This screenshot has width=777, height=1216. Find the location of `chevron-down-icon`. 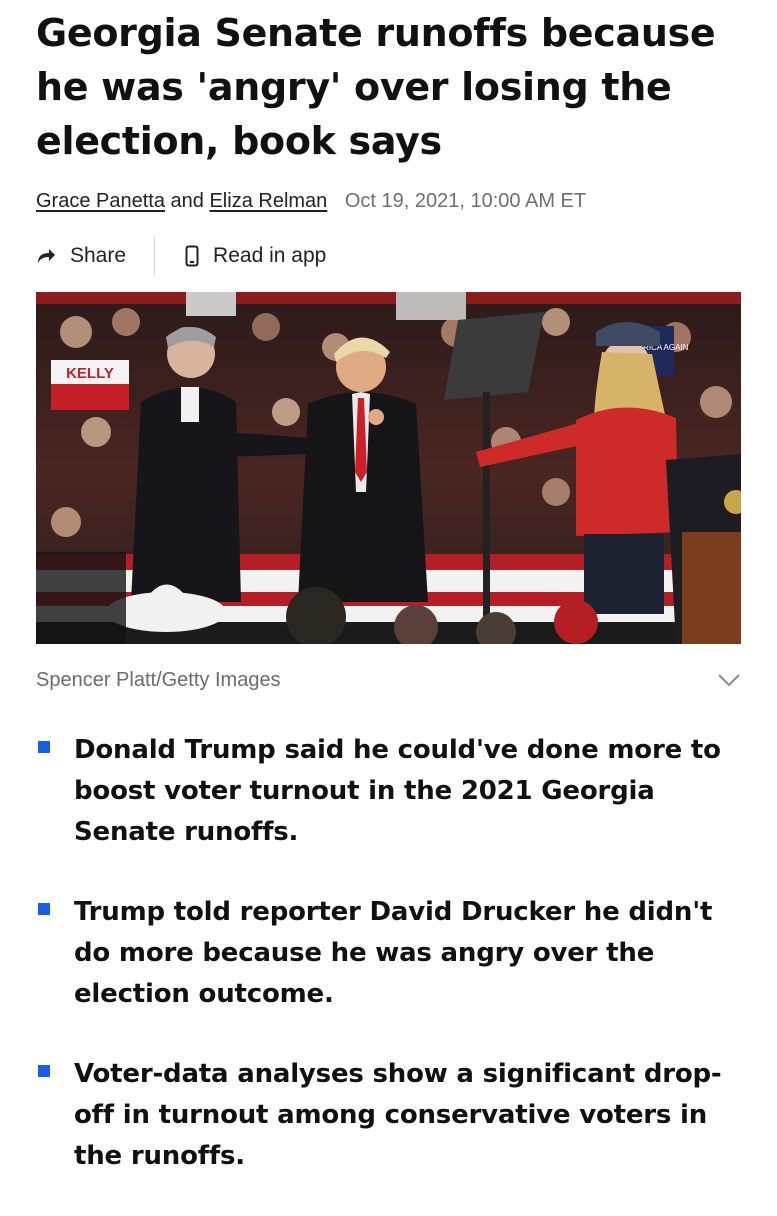

chevron-down-icon is located at coordinates (729, 680).